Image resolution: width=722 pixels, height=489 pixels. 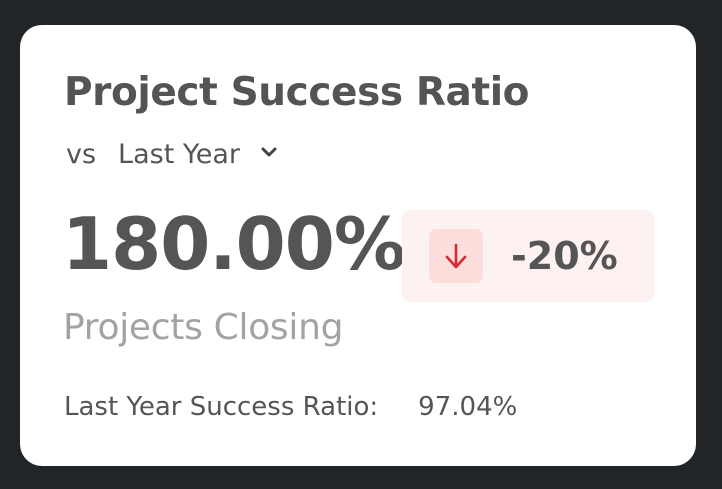 I want to click on comparison-row: vs Last Year, so click(x=172, y=154).